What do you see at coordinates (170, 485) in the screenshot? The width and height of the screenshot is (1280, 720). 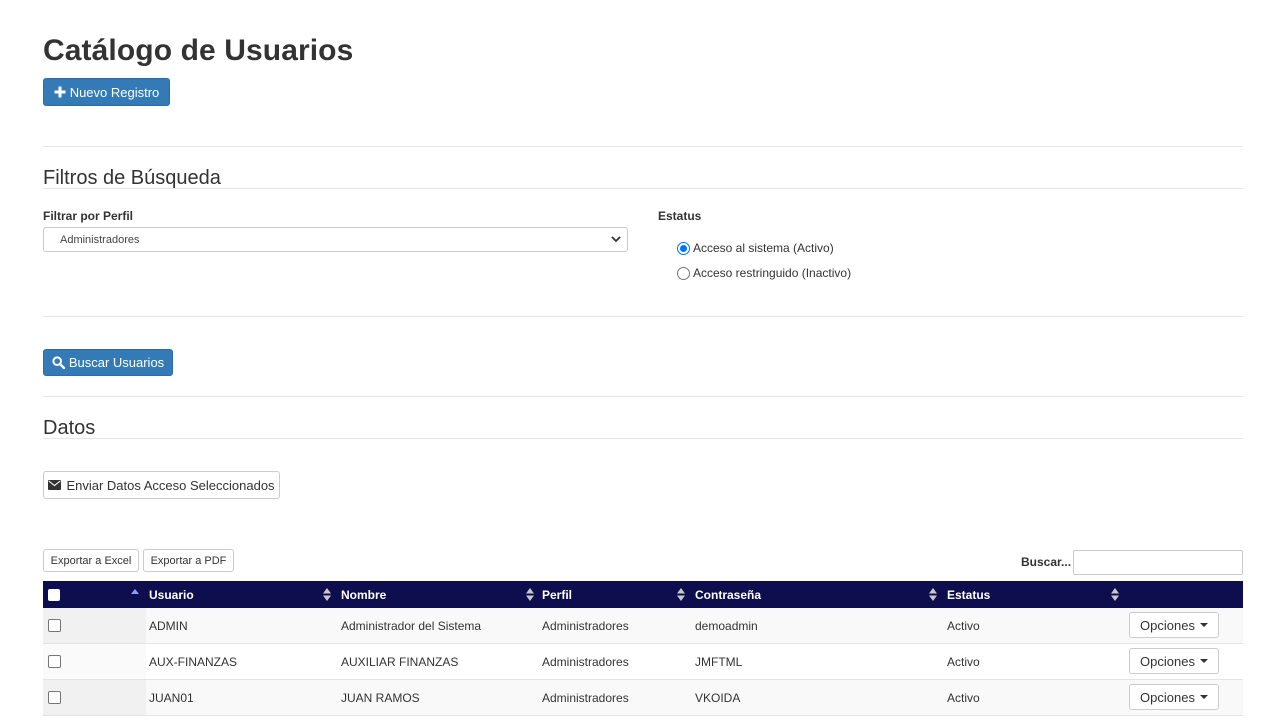 I see `send-access-data-label: Enviar Datos Acceso Seleccionados` at bounding box center [170, 485].